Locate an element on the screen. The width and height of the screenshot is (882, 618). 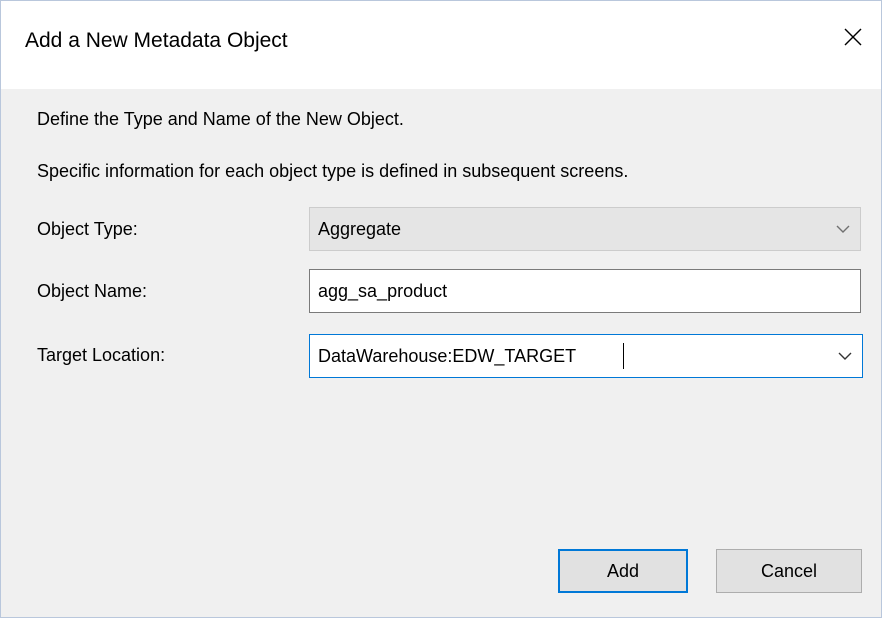
dialog-title: Add a New Metadata Object is located at coordinates (156, 40).